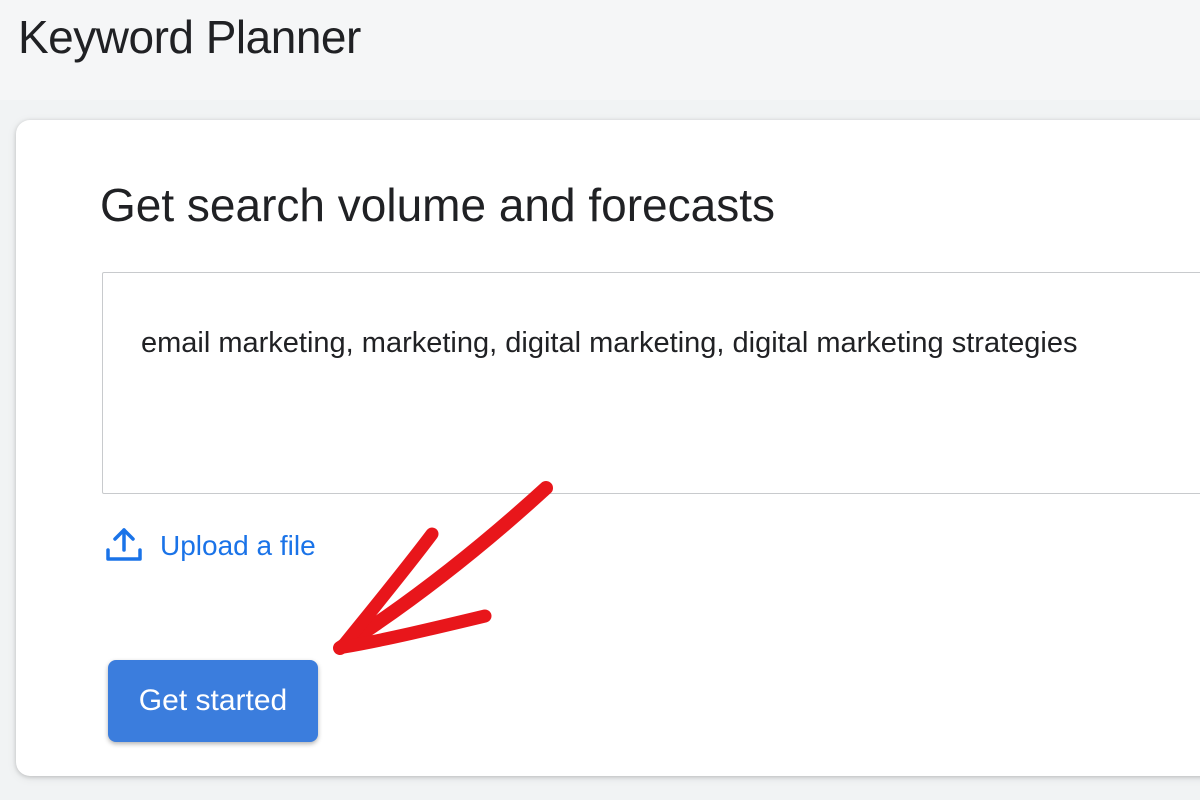 Image resolution: width=1200 pixels, height=800 pixels. What do you see at coordinates (124, 546) in the screenshot?
I see `upload-icon` at bounding box center [124, 546].